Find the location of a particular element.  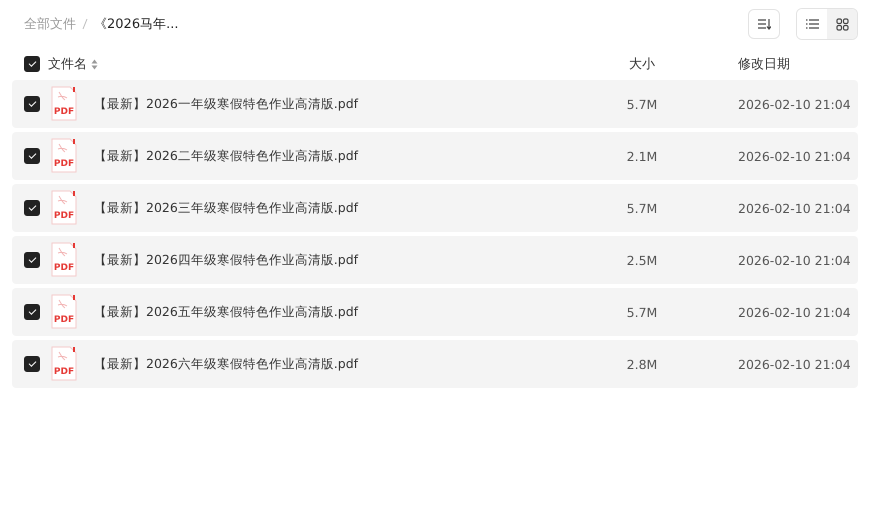

grid-icon is located at coordinates (842, 24).